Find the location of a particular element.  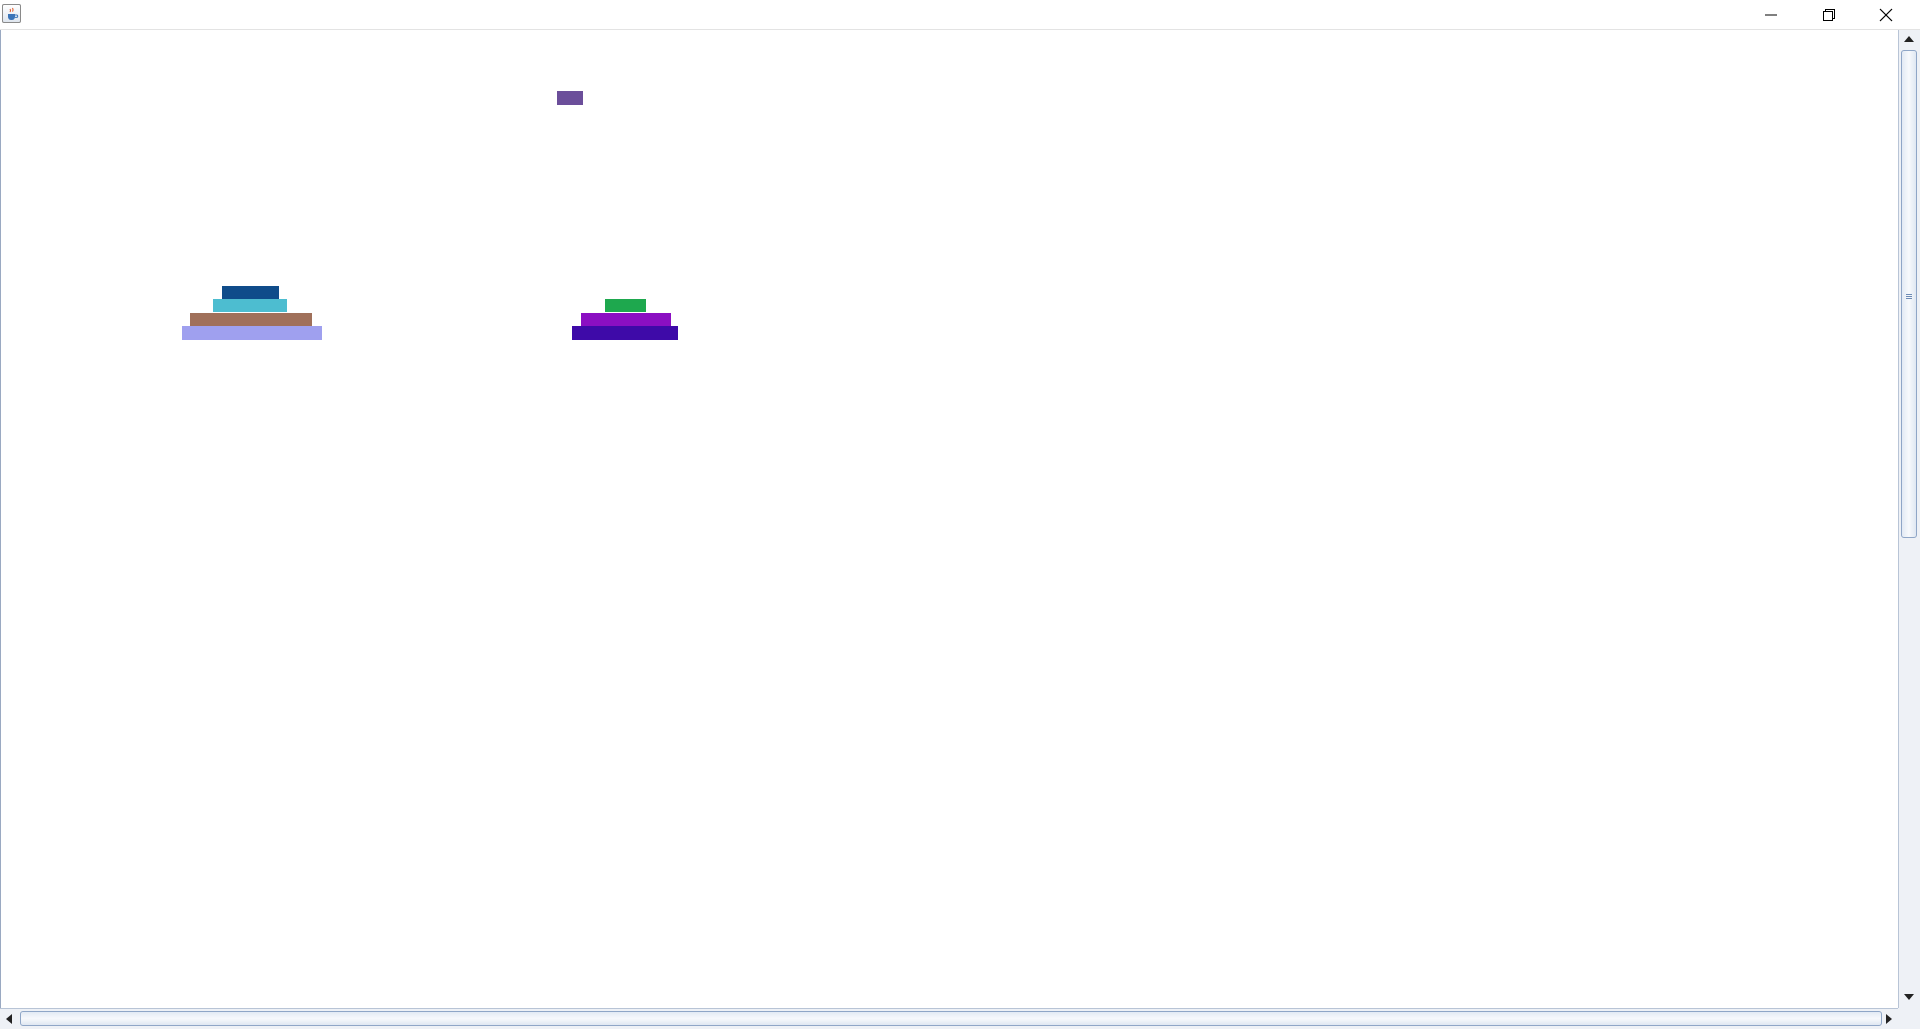

scrollbar-corner is located at coordinates (1909, 1018).